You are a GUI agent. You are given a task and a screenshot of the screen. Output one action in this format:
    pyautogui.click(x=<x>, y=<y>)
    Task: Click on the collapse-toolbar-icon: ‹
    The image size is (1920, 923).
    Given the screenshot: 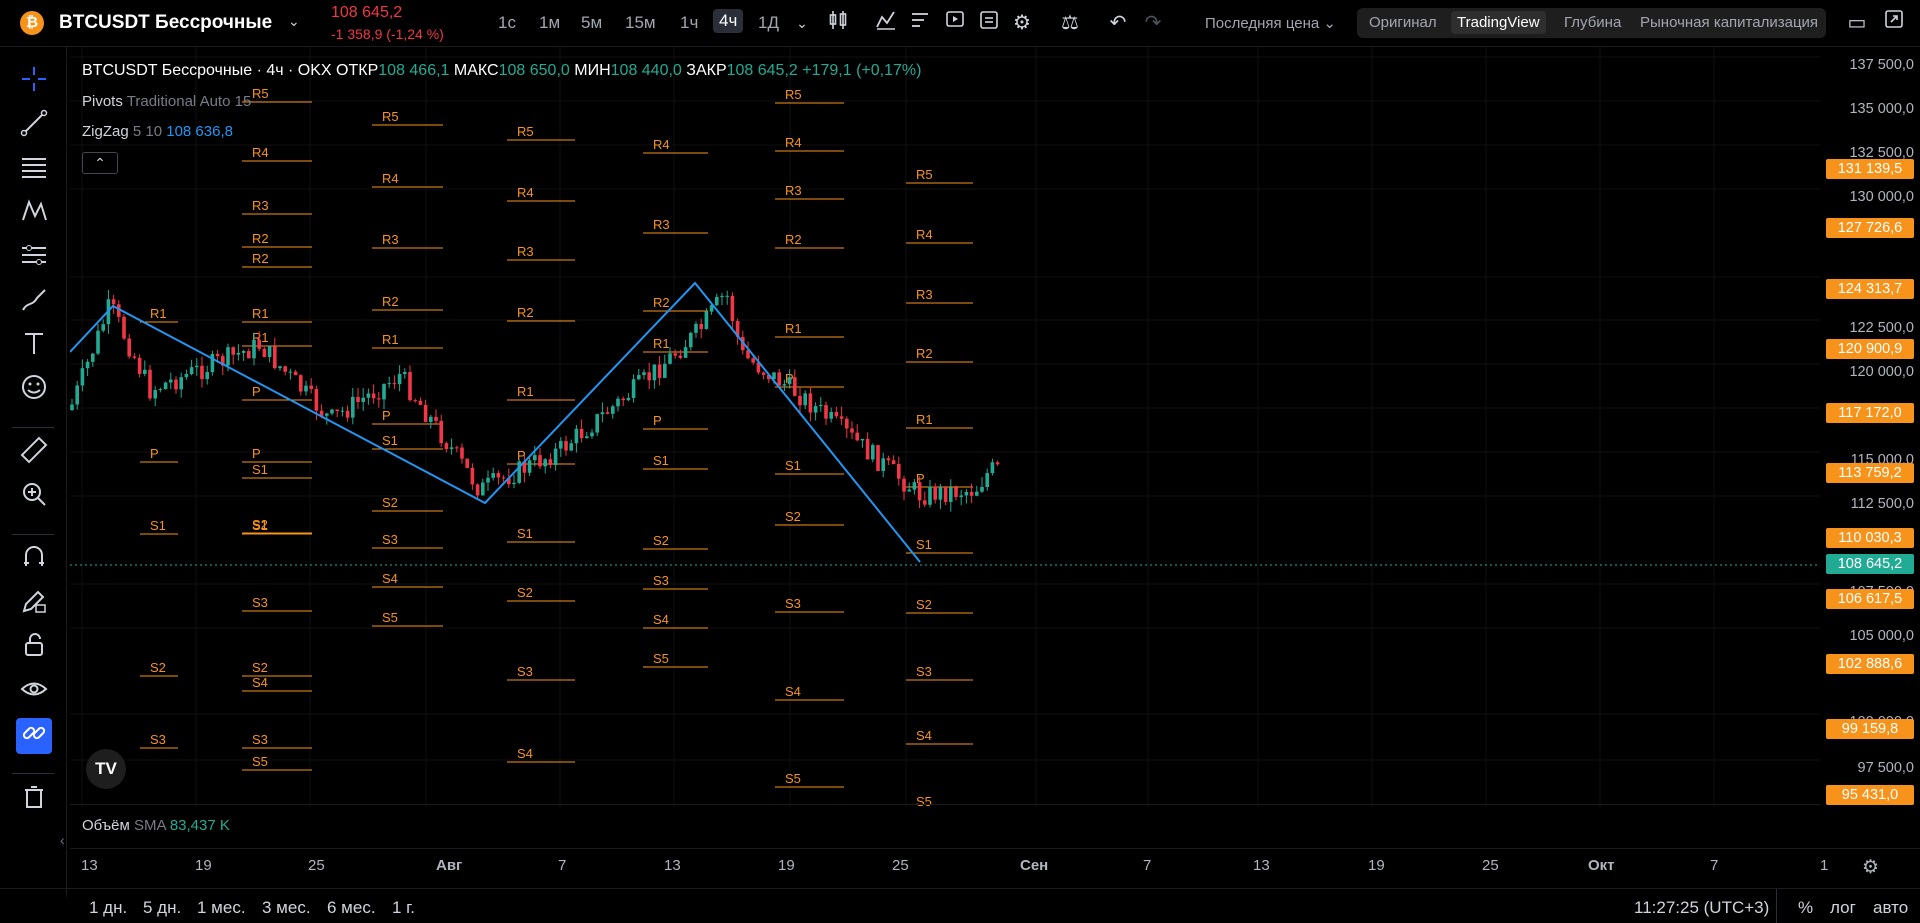 What is the action you would take?
    pyautogui.click(x=62, y=840)
    